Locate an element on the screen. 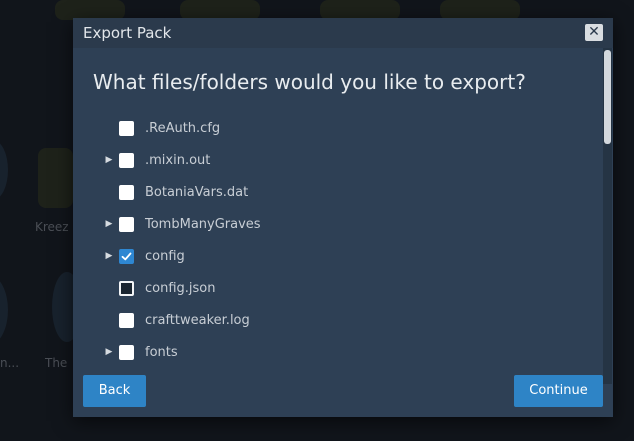 The image size is (634, 441). file-tree-row: ▶ TombManyGraves is located at coordinates (345, 224).